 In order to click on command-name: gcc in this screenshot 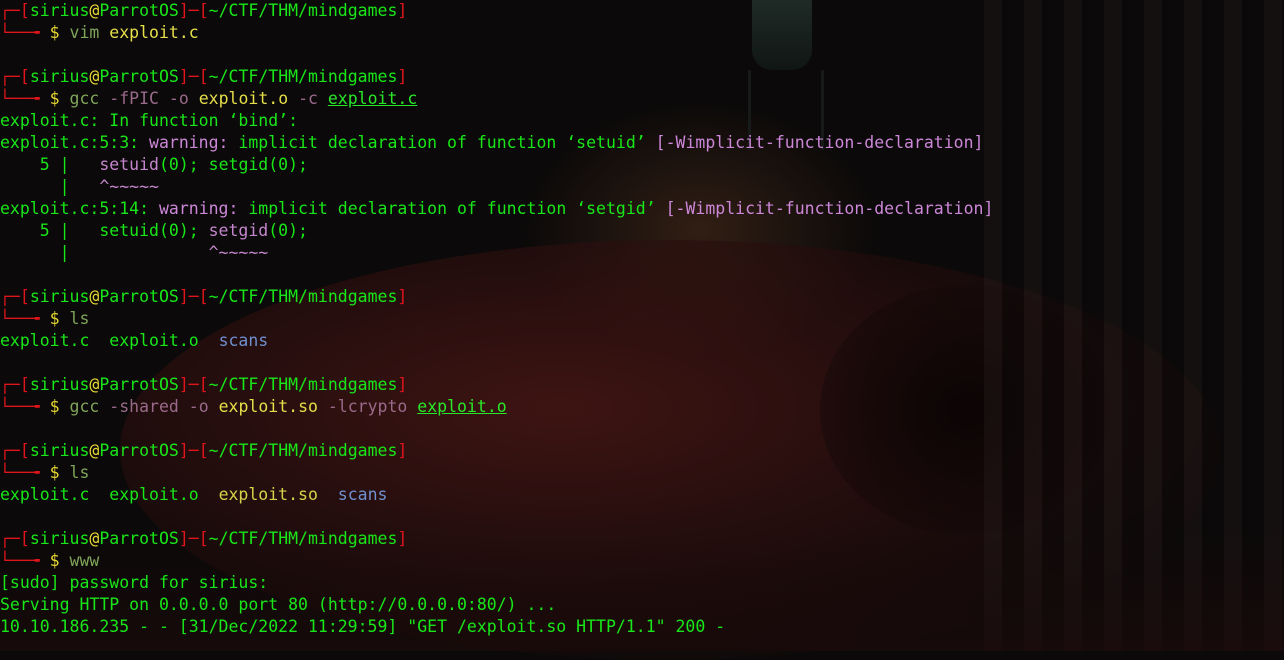, I will do `click(84, 406)`.